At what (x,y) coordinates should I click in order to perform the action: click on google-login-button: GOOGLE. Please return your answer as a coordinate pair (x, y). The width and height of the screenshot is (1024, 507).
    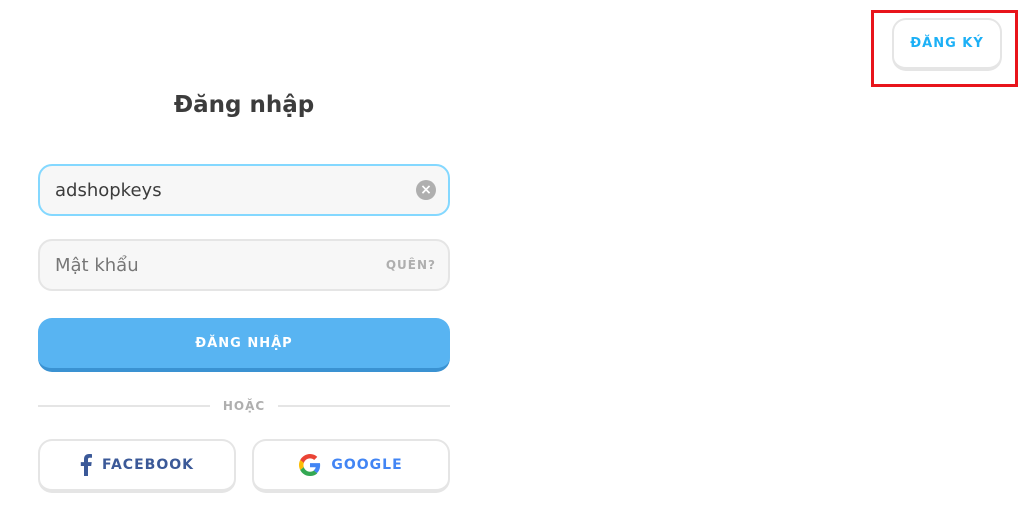
    Looking at the image, I should click on (351, 466).